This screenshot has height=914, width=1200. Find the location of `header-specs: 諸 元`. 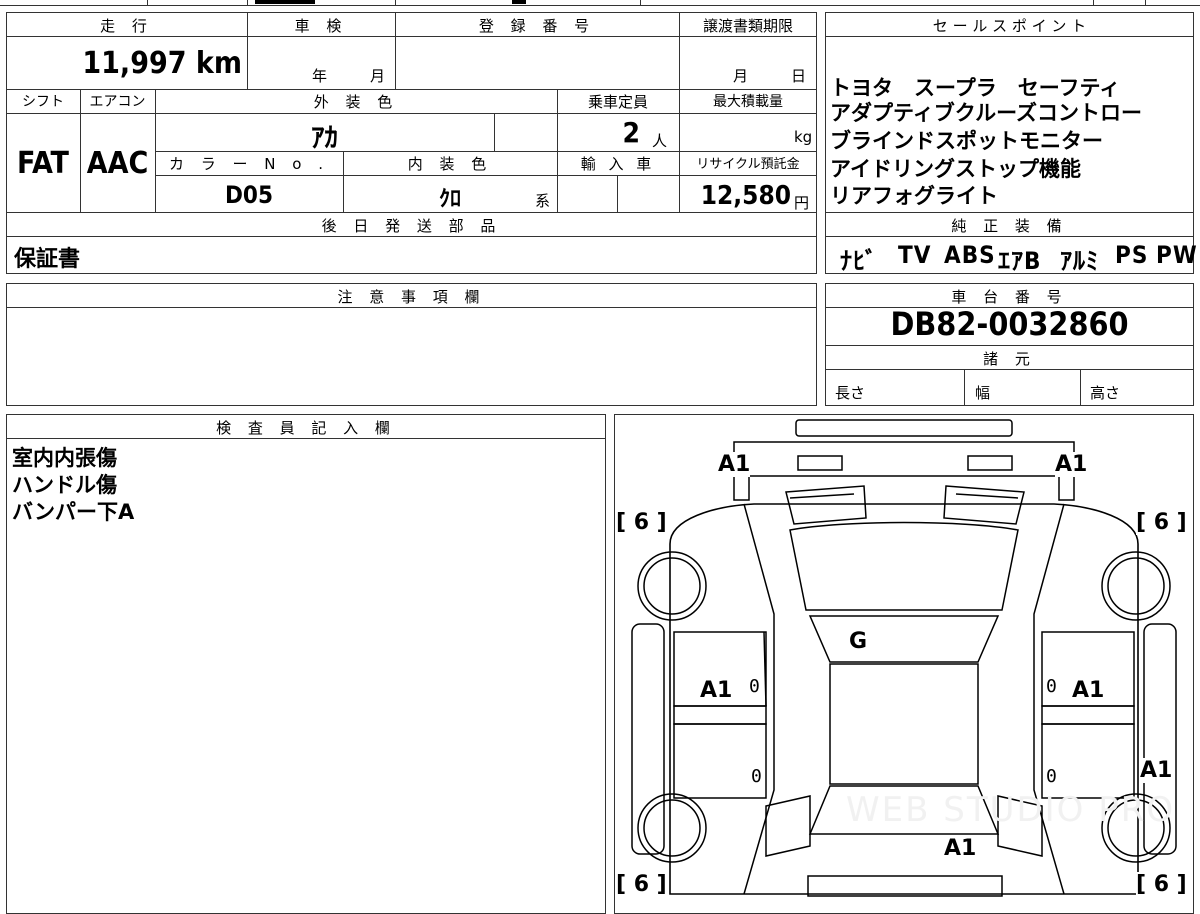

header-specs: 諸 元 is located at coordinates (1009, 359).